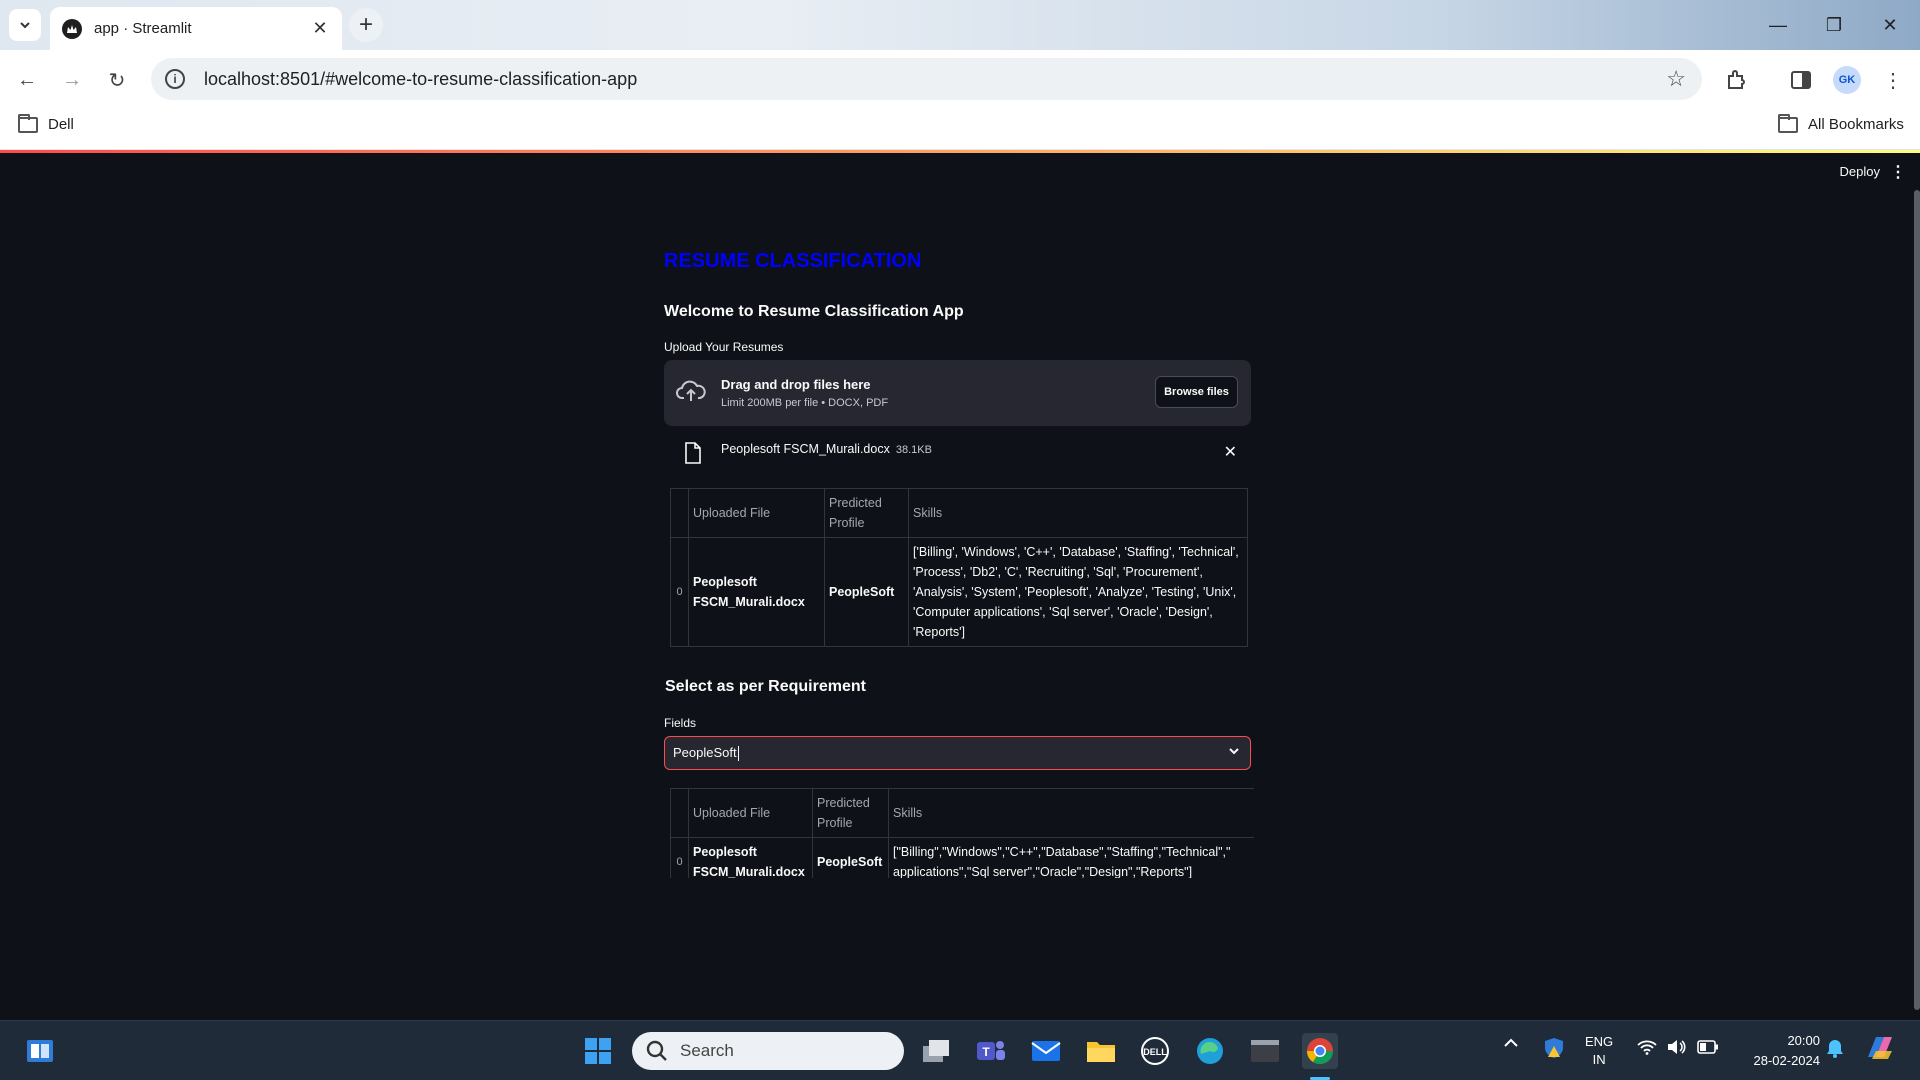 Image resolution: width=1920 pixels, height=1080 pixels. Describe the element at coordinates (913, 450) in the screenshot. I see `uploaded-file-size: 38.1KB` at that location.